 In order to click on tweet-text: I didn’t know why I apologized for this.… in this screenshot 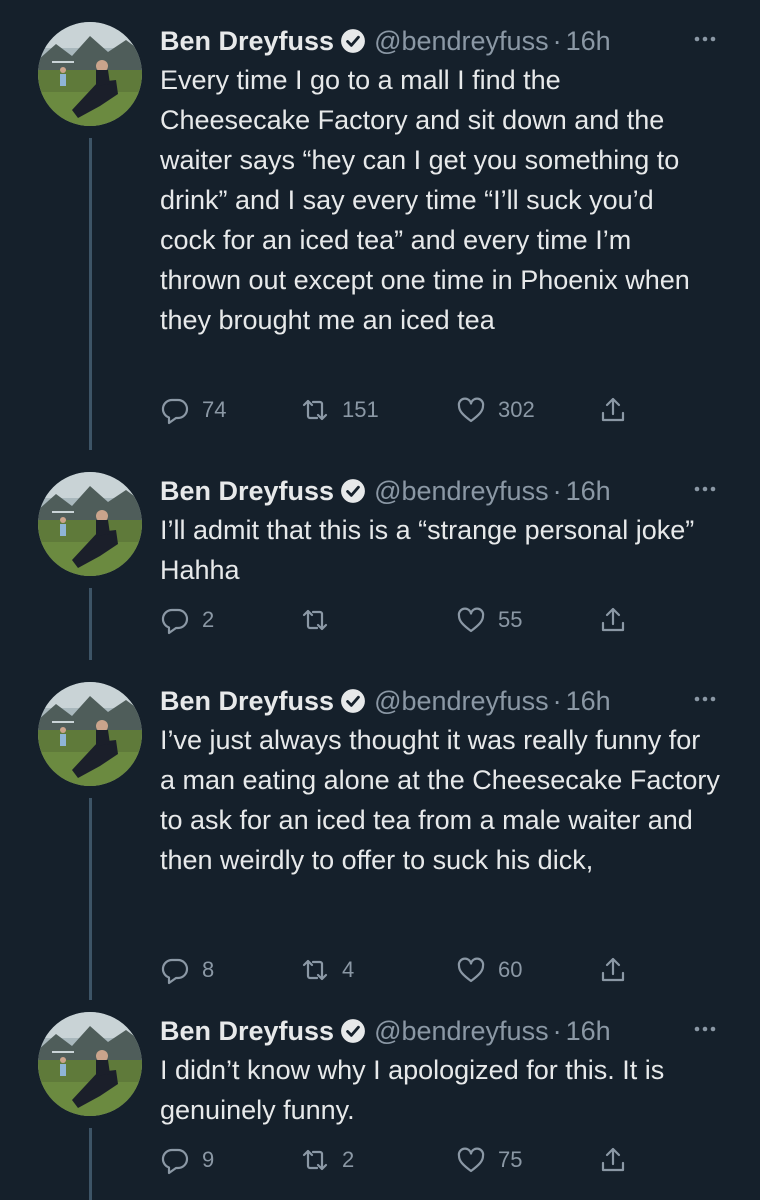, I will do `click(412, 1090)`.